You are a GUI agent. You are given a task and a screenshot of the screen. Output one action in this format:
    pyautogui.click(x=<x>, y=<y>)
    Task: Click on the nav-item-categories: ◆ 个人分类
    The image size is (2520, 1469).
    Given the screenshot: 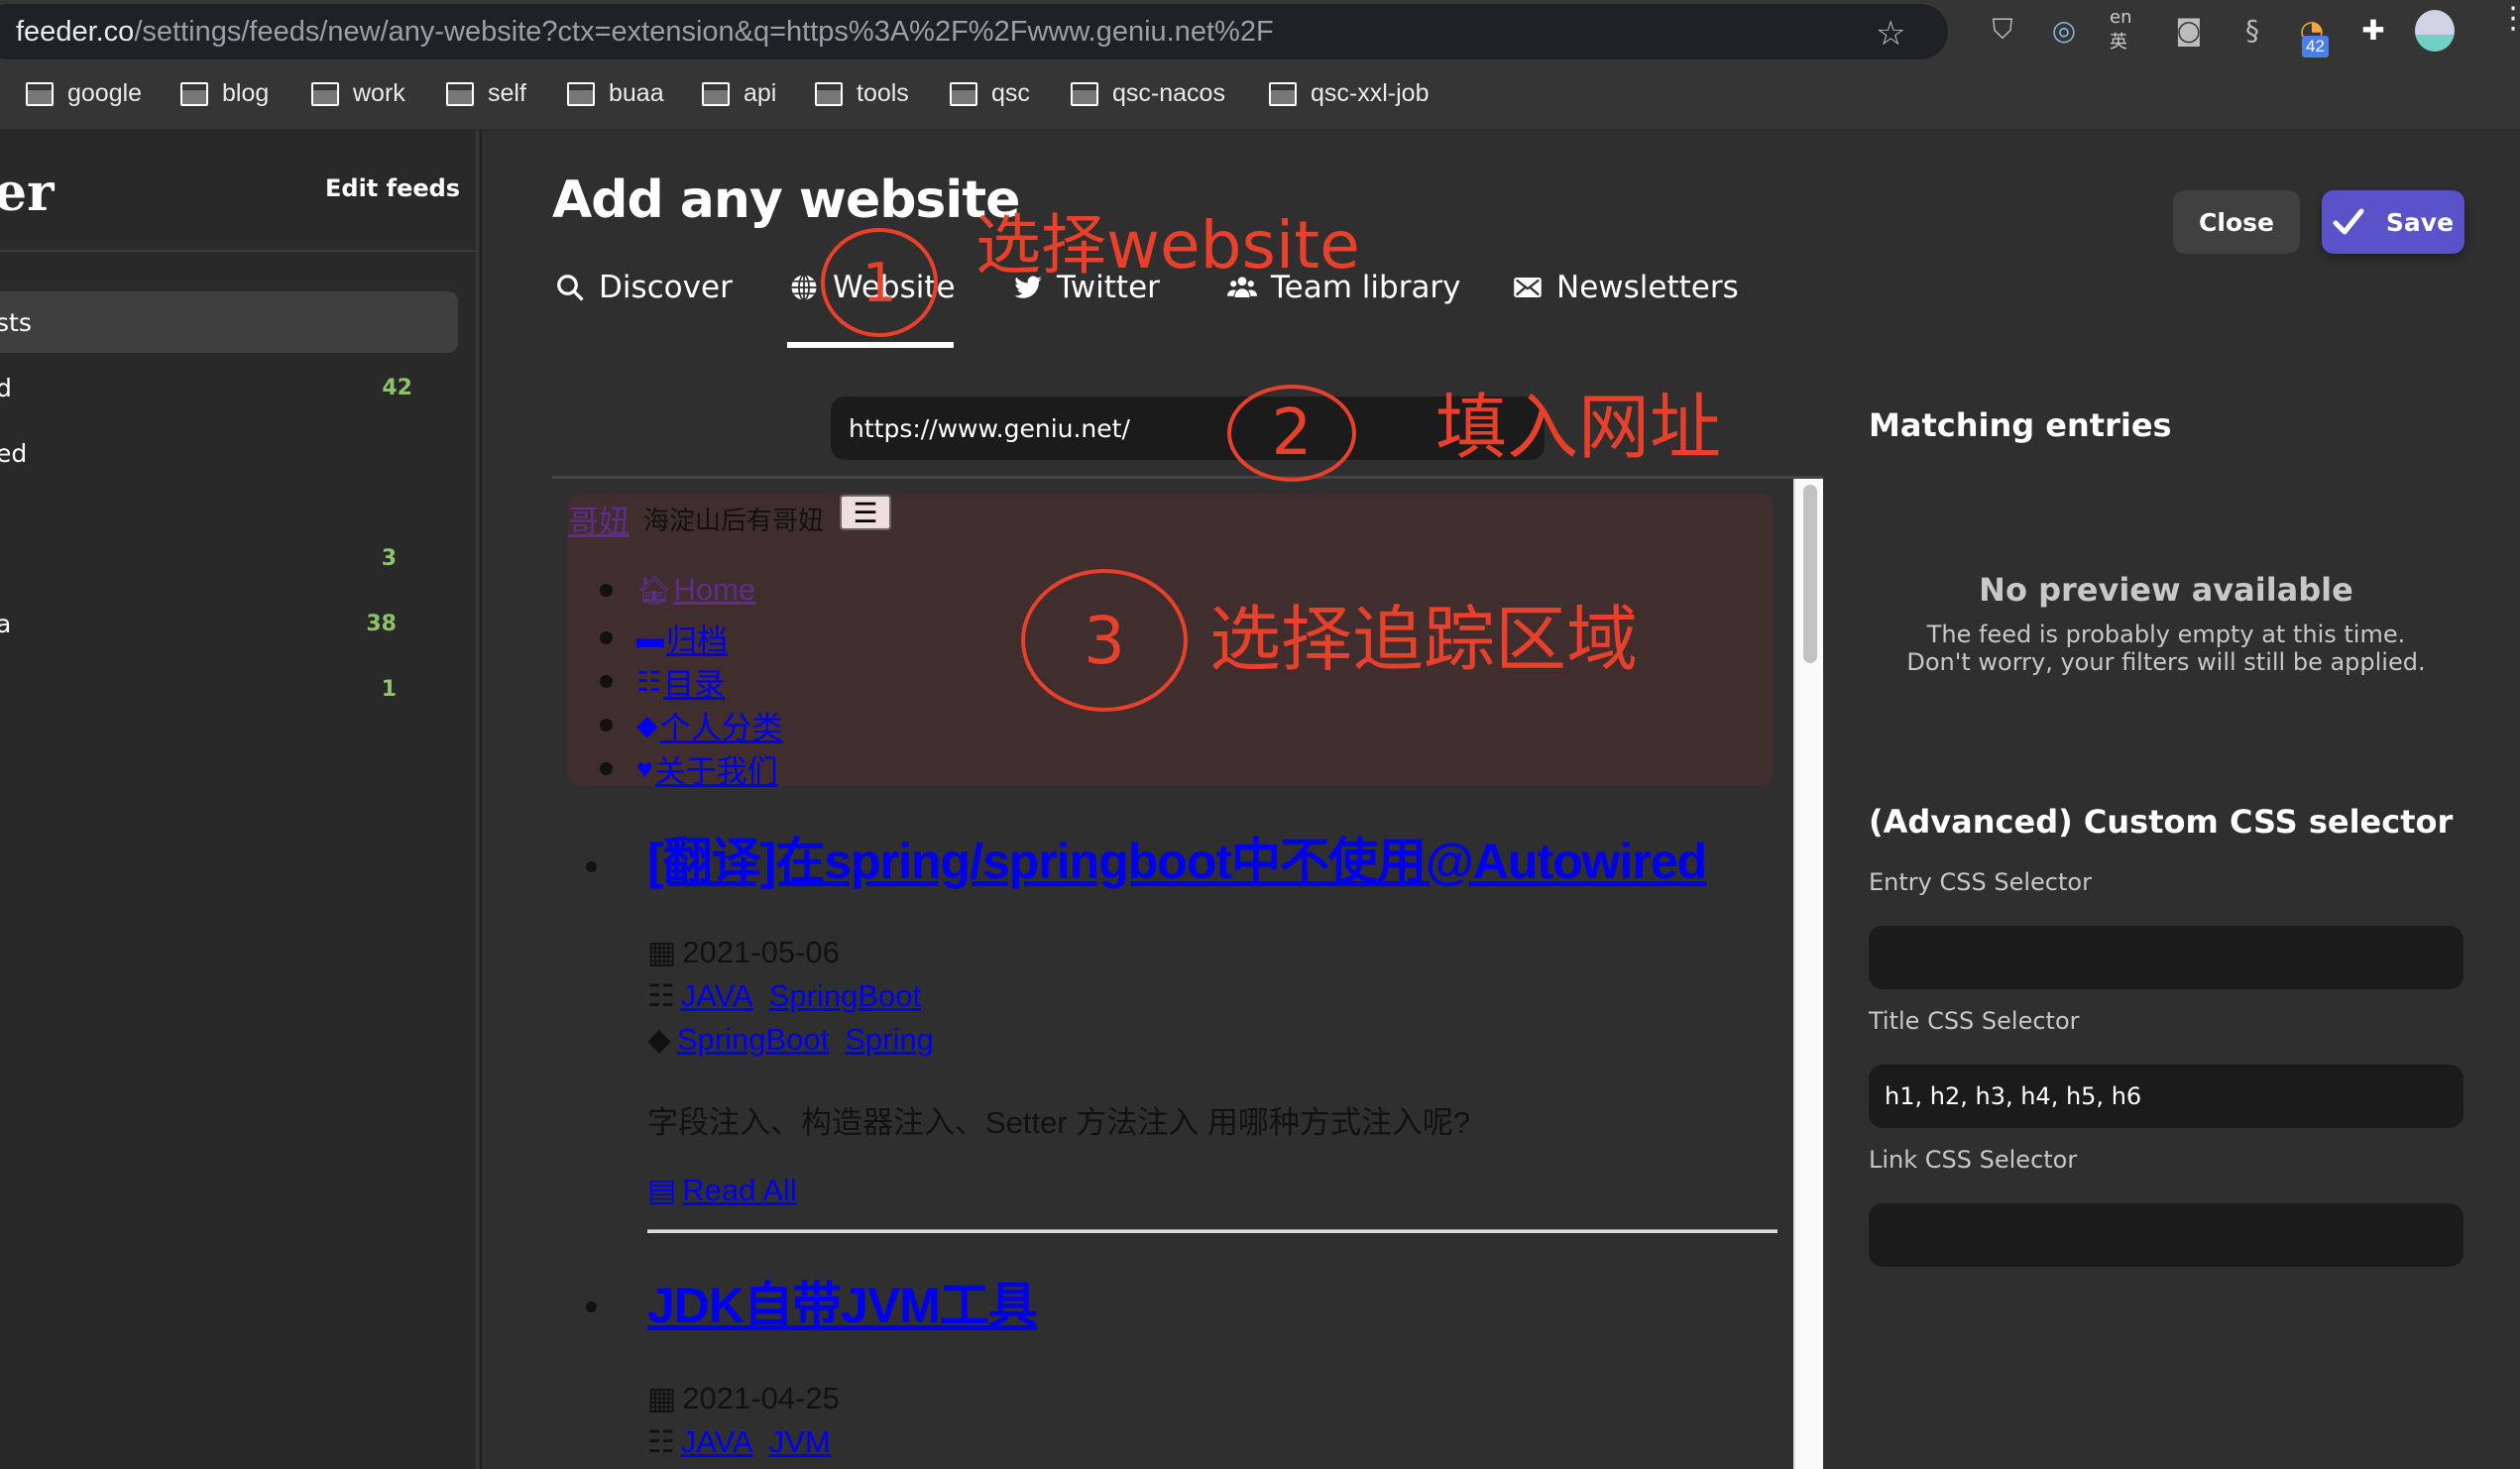 What is the action you would take?
    pyautogui.click(x=691, y=725)
    